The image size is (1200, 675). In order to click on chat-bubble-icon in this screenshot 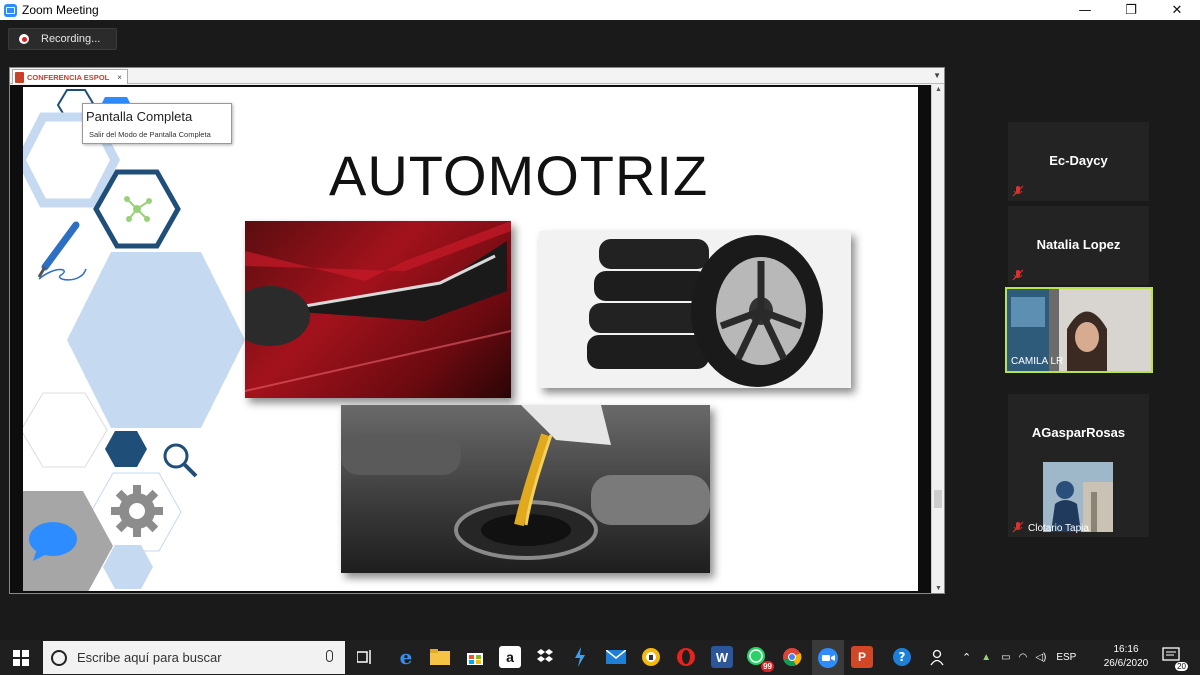, I will do `click(53, 541)`.